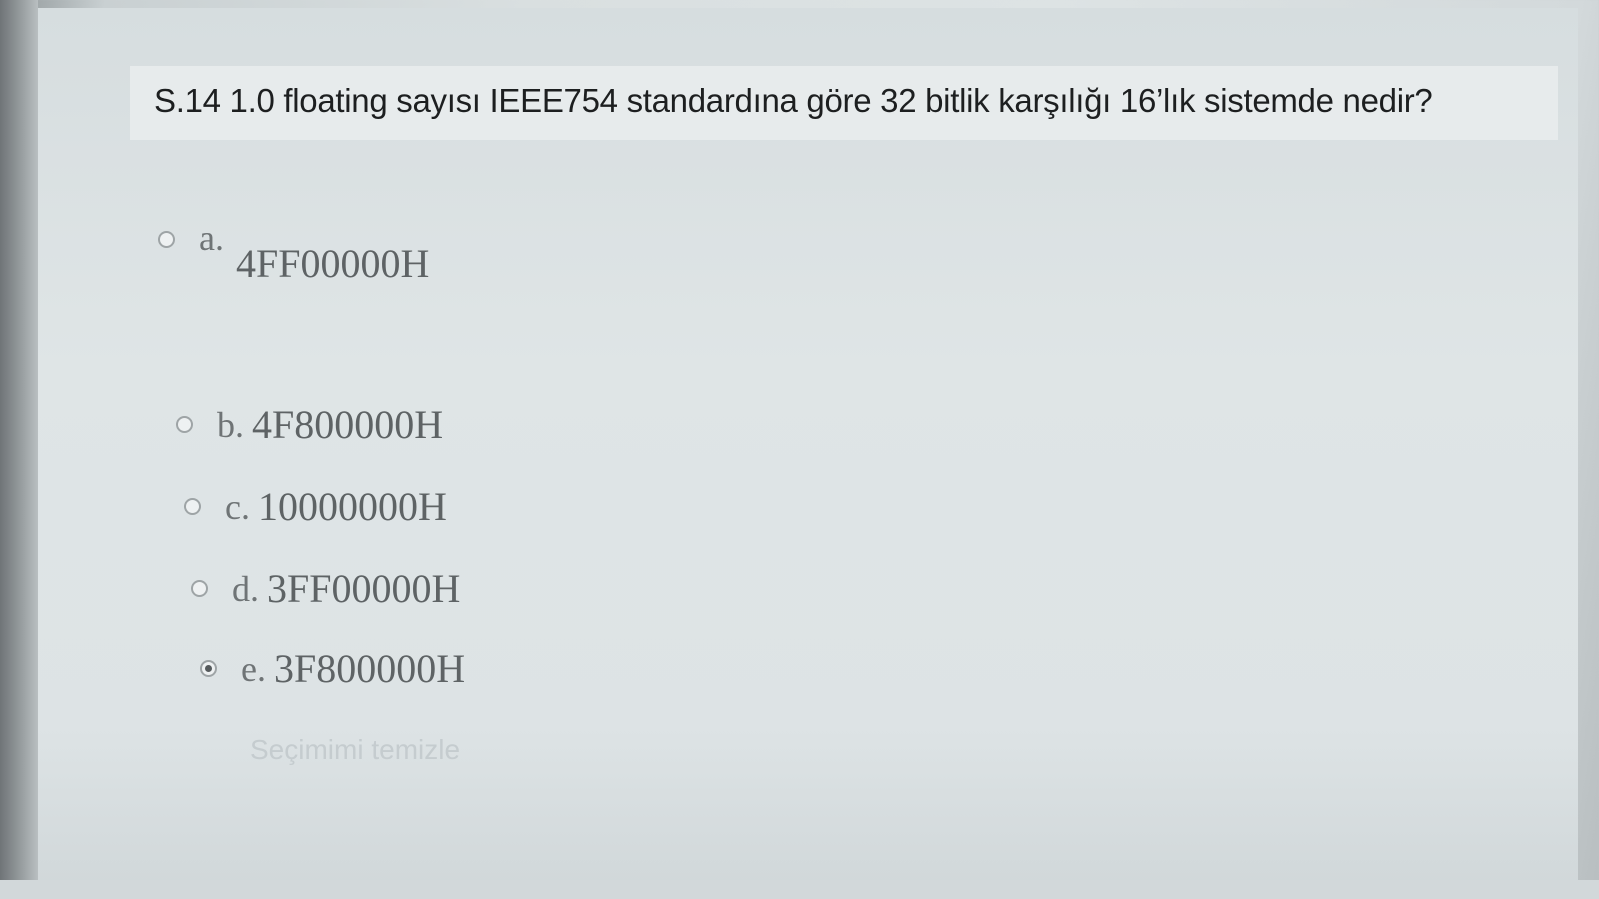 This screenshot has height=899, width=1599. I want to click on option-value: 4F800000H, so click(348, 424).